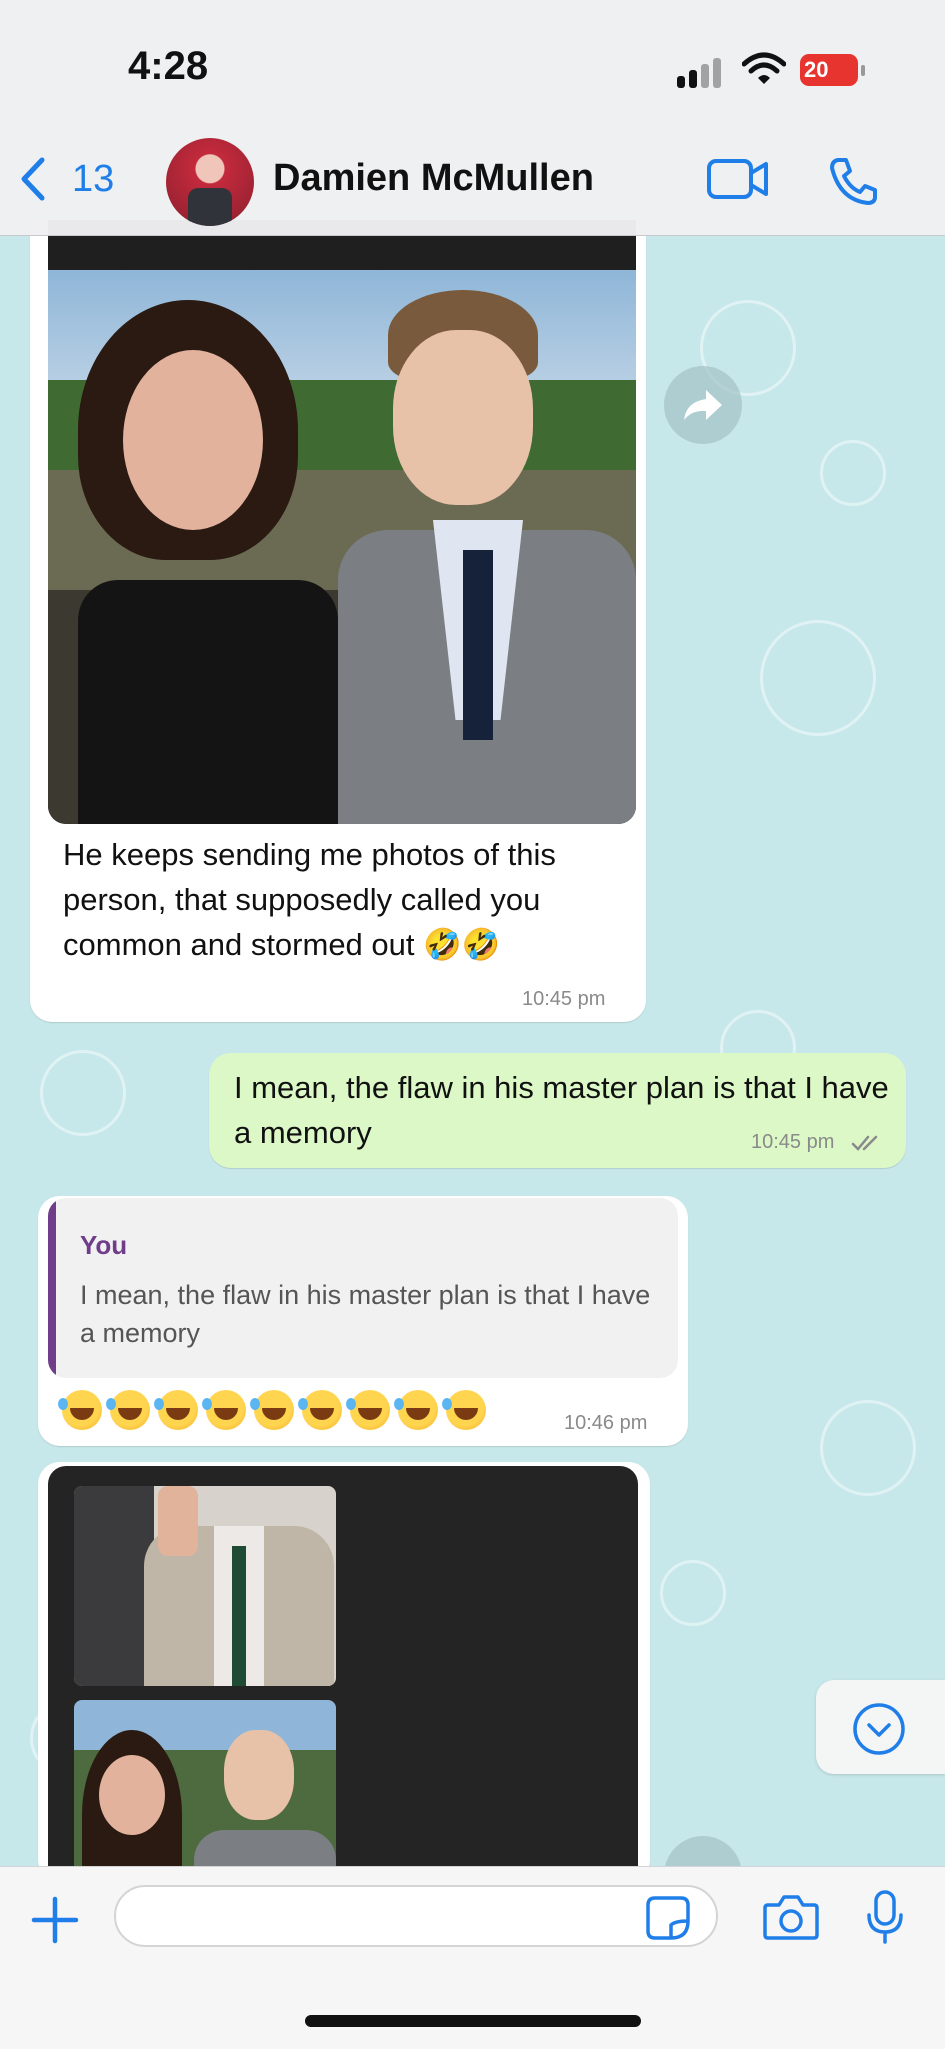 The image size is (945, 2049). I want to click on person-right, so click(482, 552).